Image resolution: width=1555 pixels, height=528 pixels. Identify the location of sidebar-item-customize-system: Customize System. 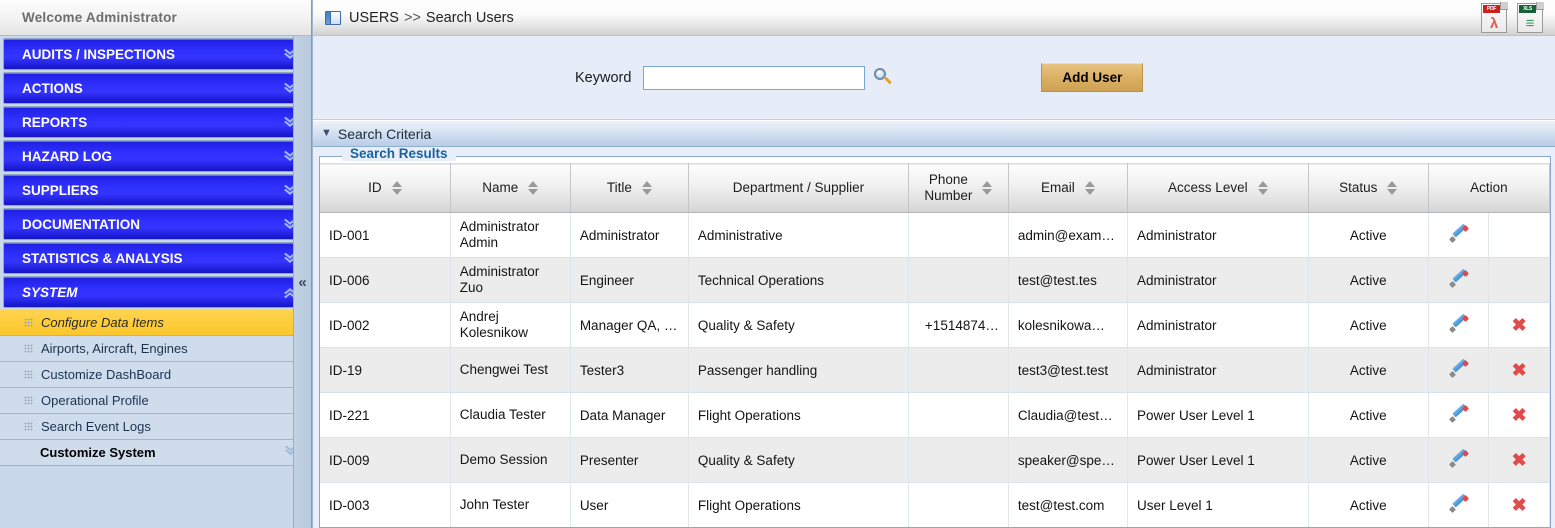
(155, 453).